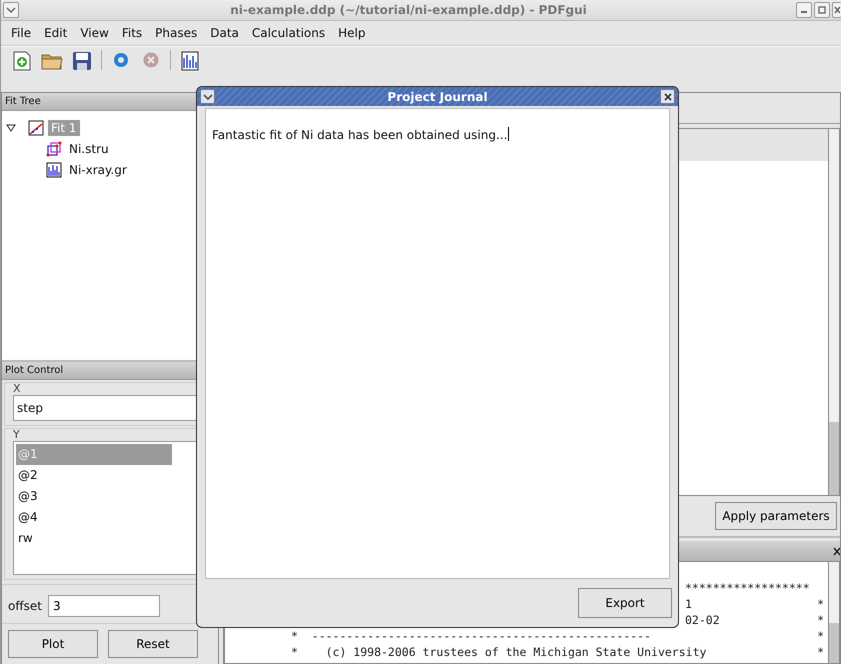  I want to click on export-button: Export, so click(625, 603).